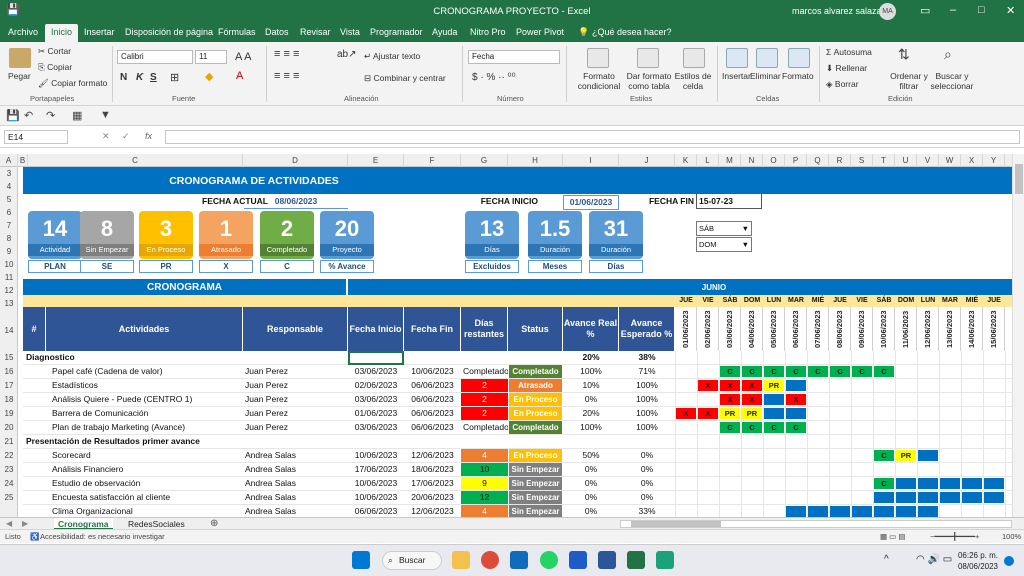 The image size is (1024, 576). What do you see at coordinates (405, 78) in the screenshot?
I see `merge-button: ⊟ Combinar y centrar` at bounding box center [405, 78].